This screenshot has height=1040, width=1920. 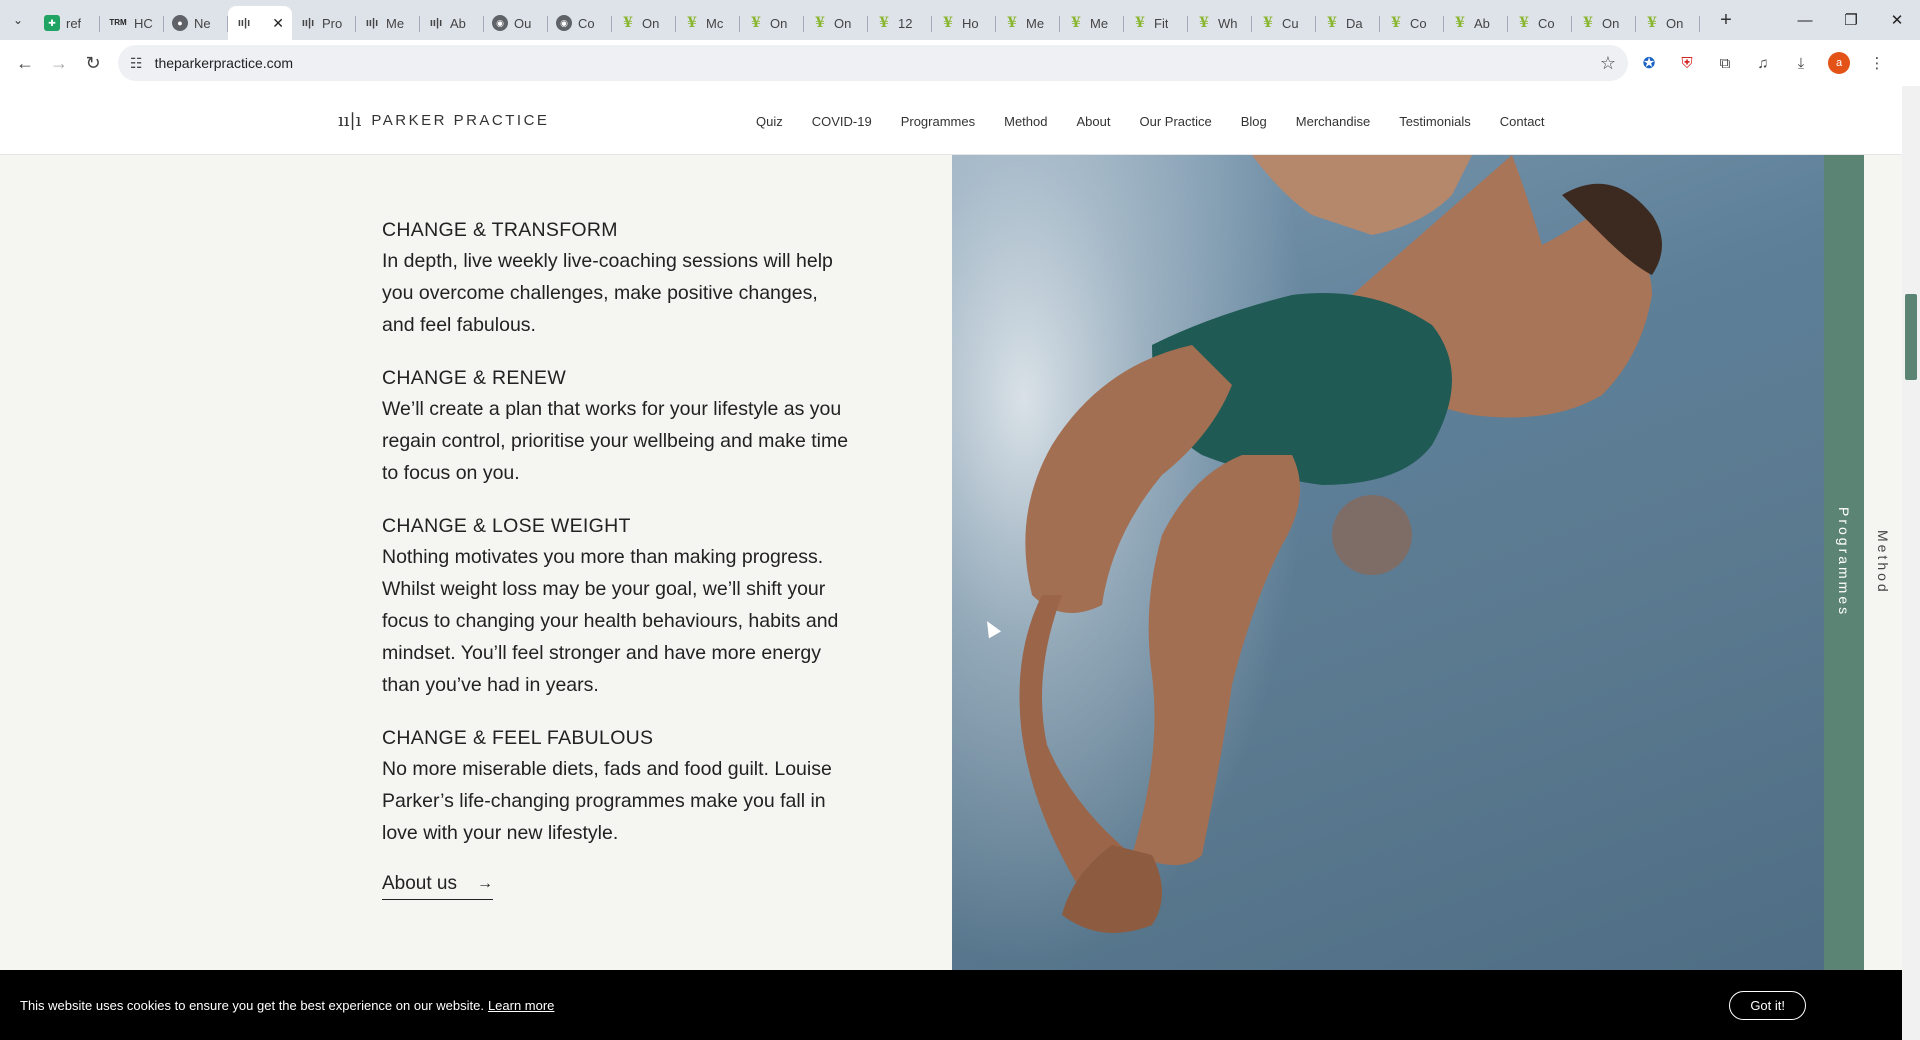 I want to click on logo-mark-icon: ıı|ı, so click(x=350, y=120).